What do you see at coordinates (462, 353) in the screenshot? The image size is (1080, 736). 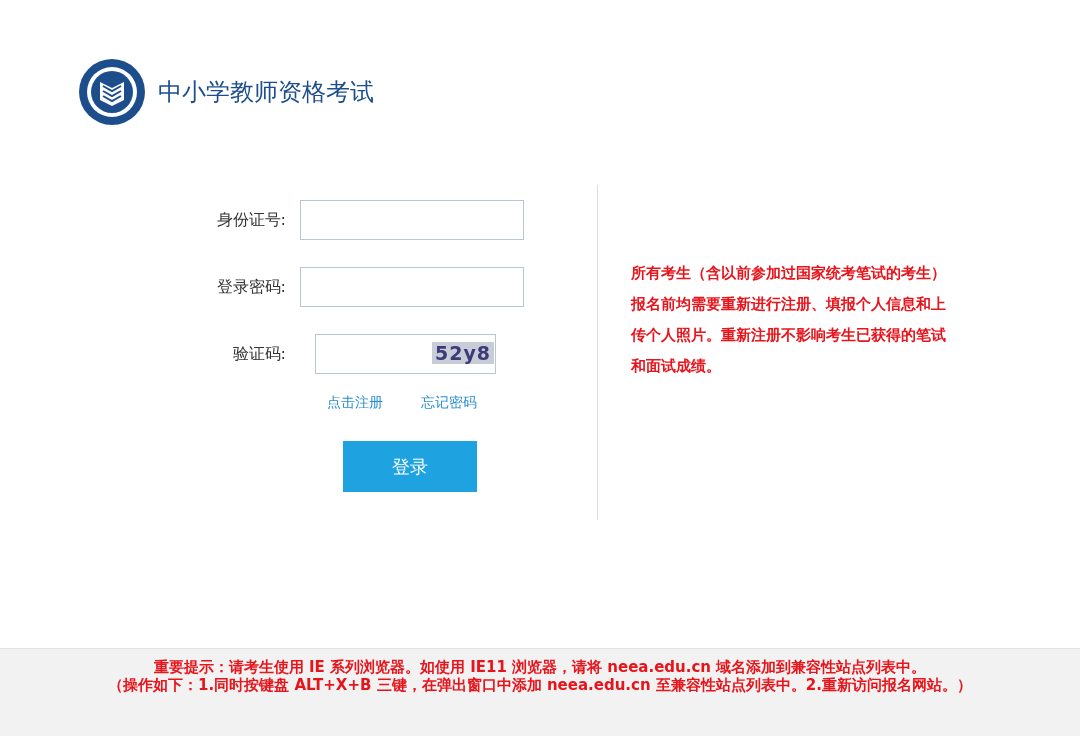 I see `captcha-image: 52y8` at bounding box center [462, 353].